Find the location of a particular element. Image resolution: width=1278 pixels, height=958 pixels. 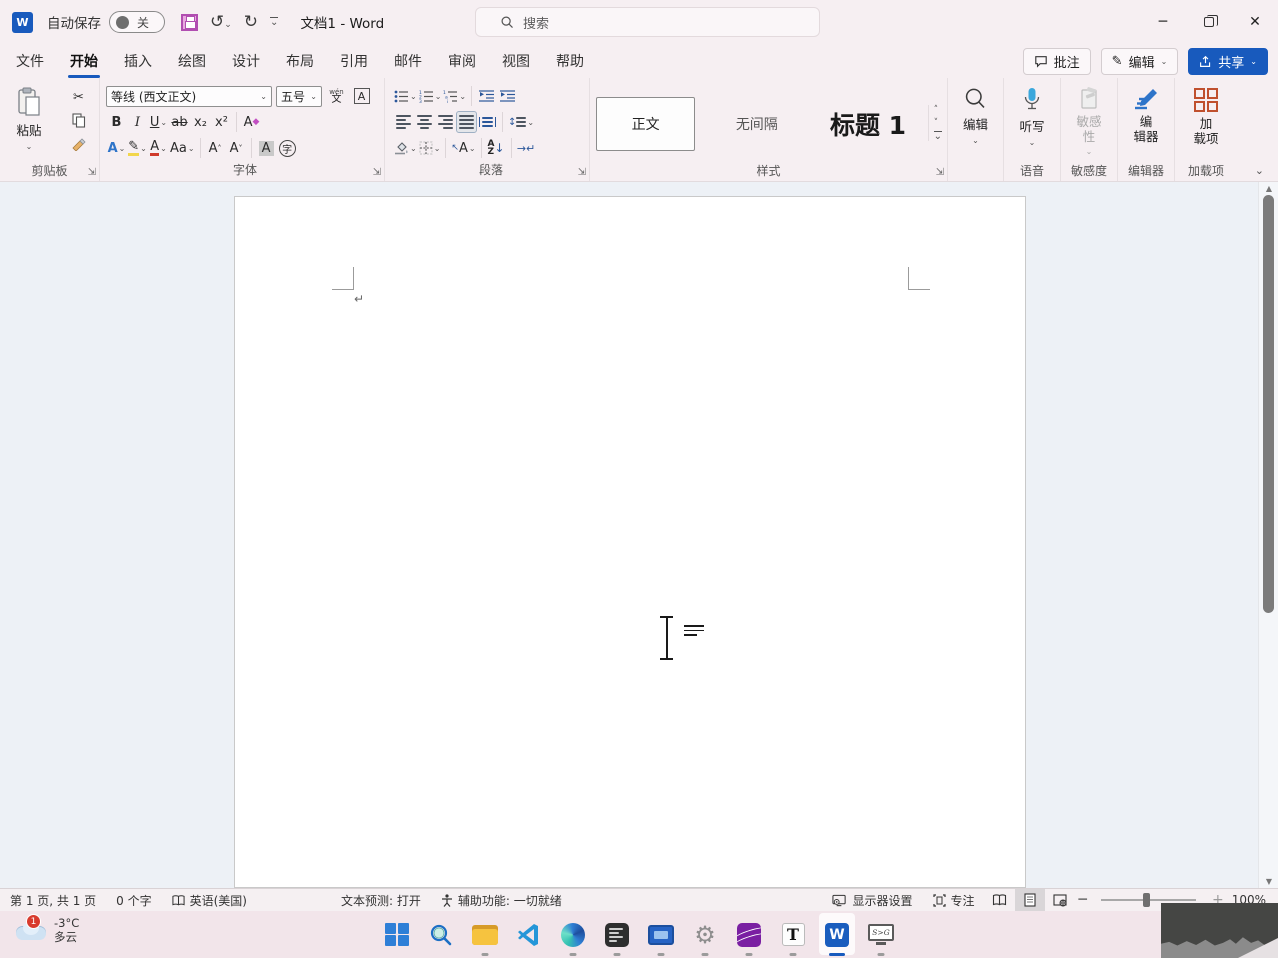

text-prediction-status: 文本预测: 打开 is located at coordinates (381, 900).